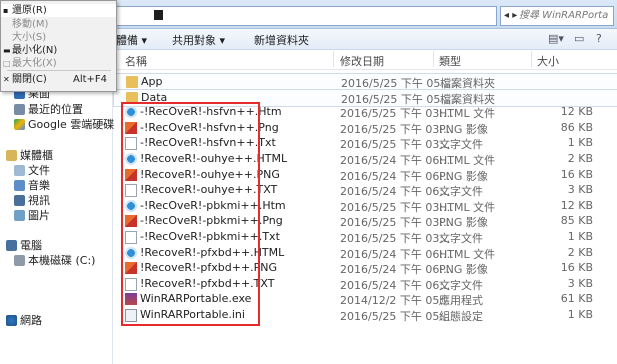 Image resolution: width=617 pixels, height=364 pixels. What do you see at coordinates (7, 63) in the screenshot?
I see `menu-glyph-icon: □` at bounding box center [7, 63].